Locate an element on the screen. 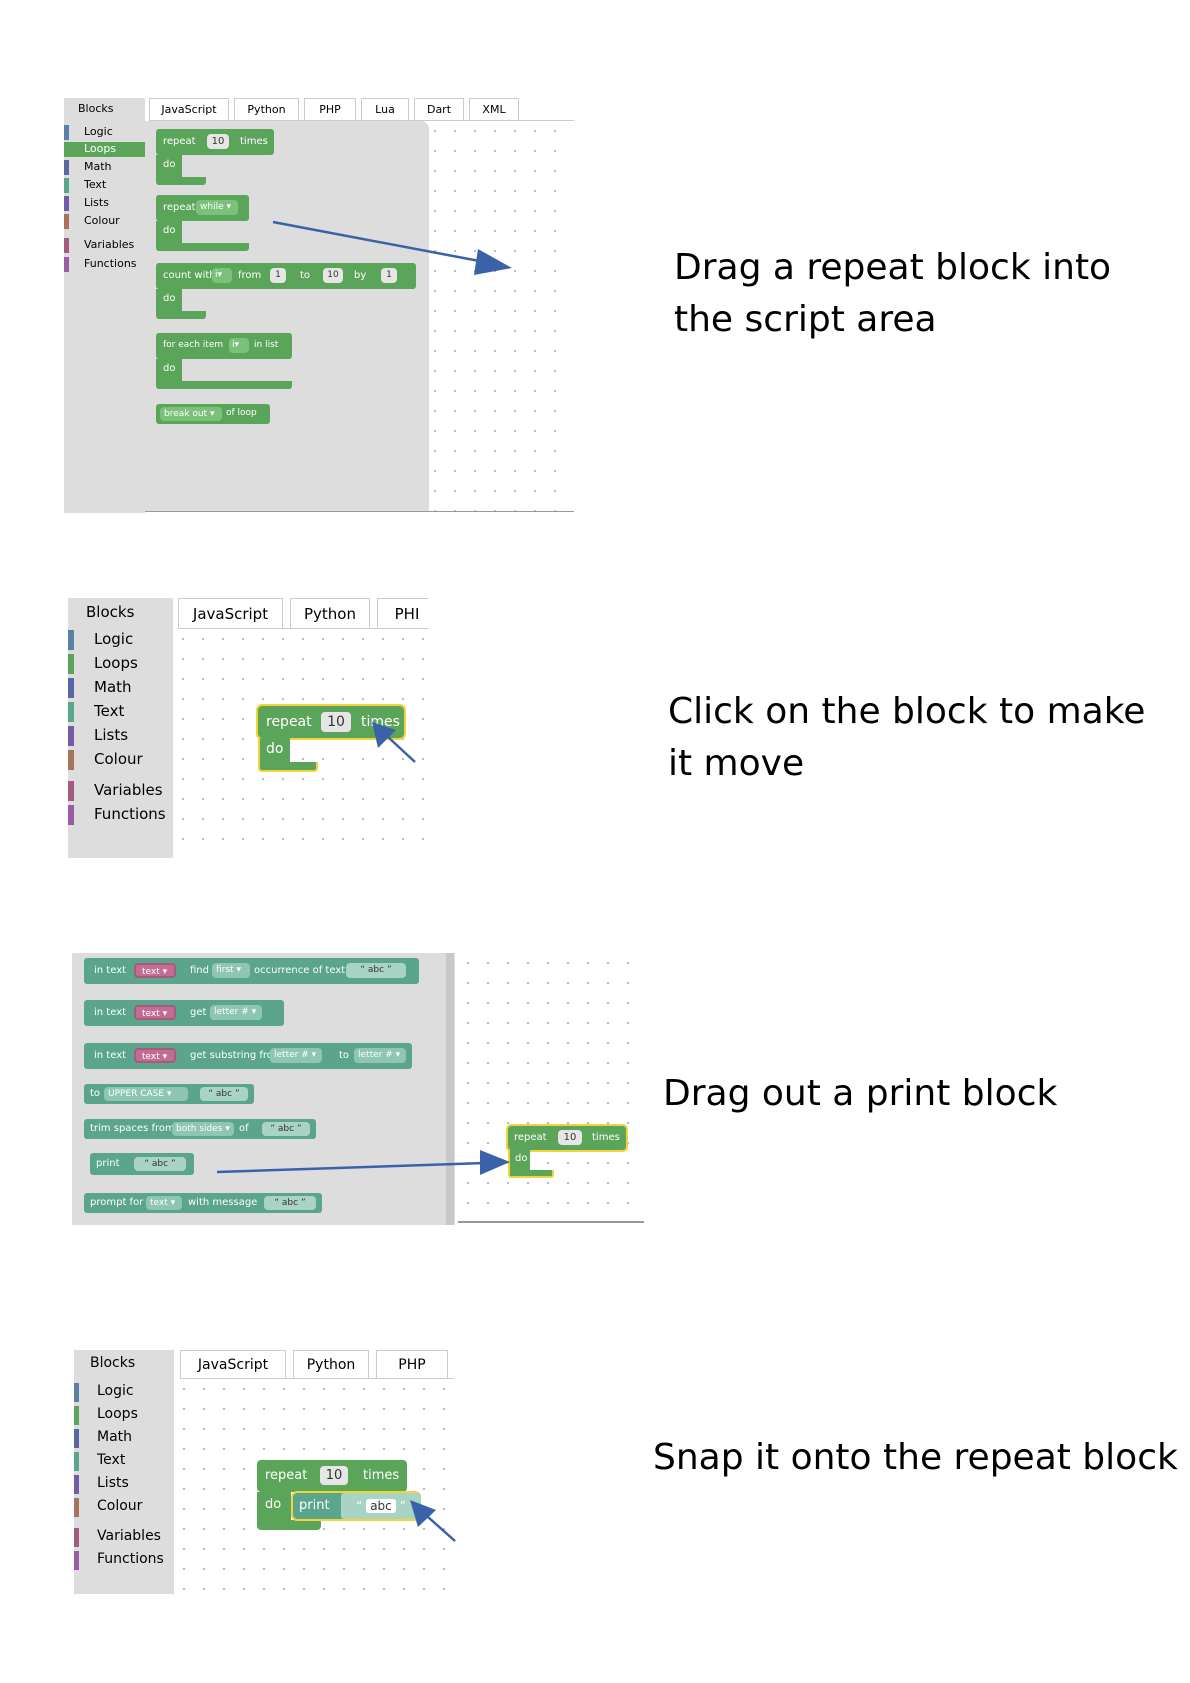 Image resolution: width=1190 pixels, height=1683 pixels. get-letter-block: in text text ▾ get letter # ▾ is located at coordinates (184, 1013).